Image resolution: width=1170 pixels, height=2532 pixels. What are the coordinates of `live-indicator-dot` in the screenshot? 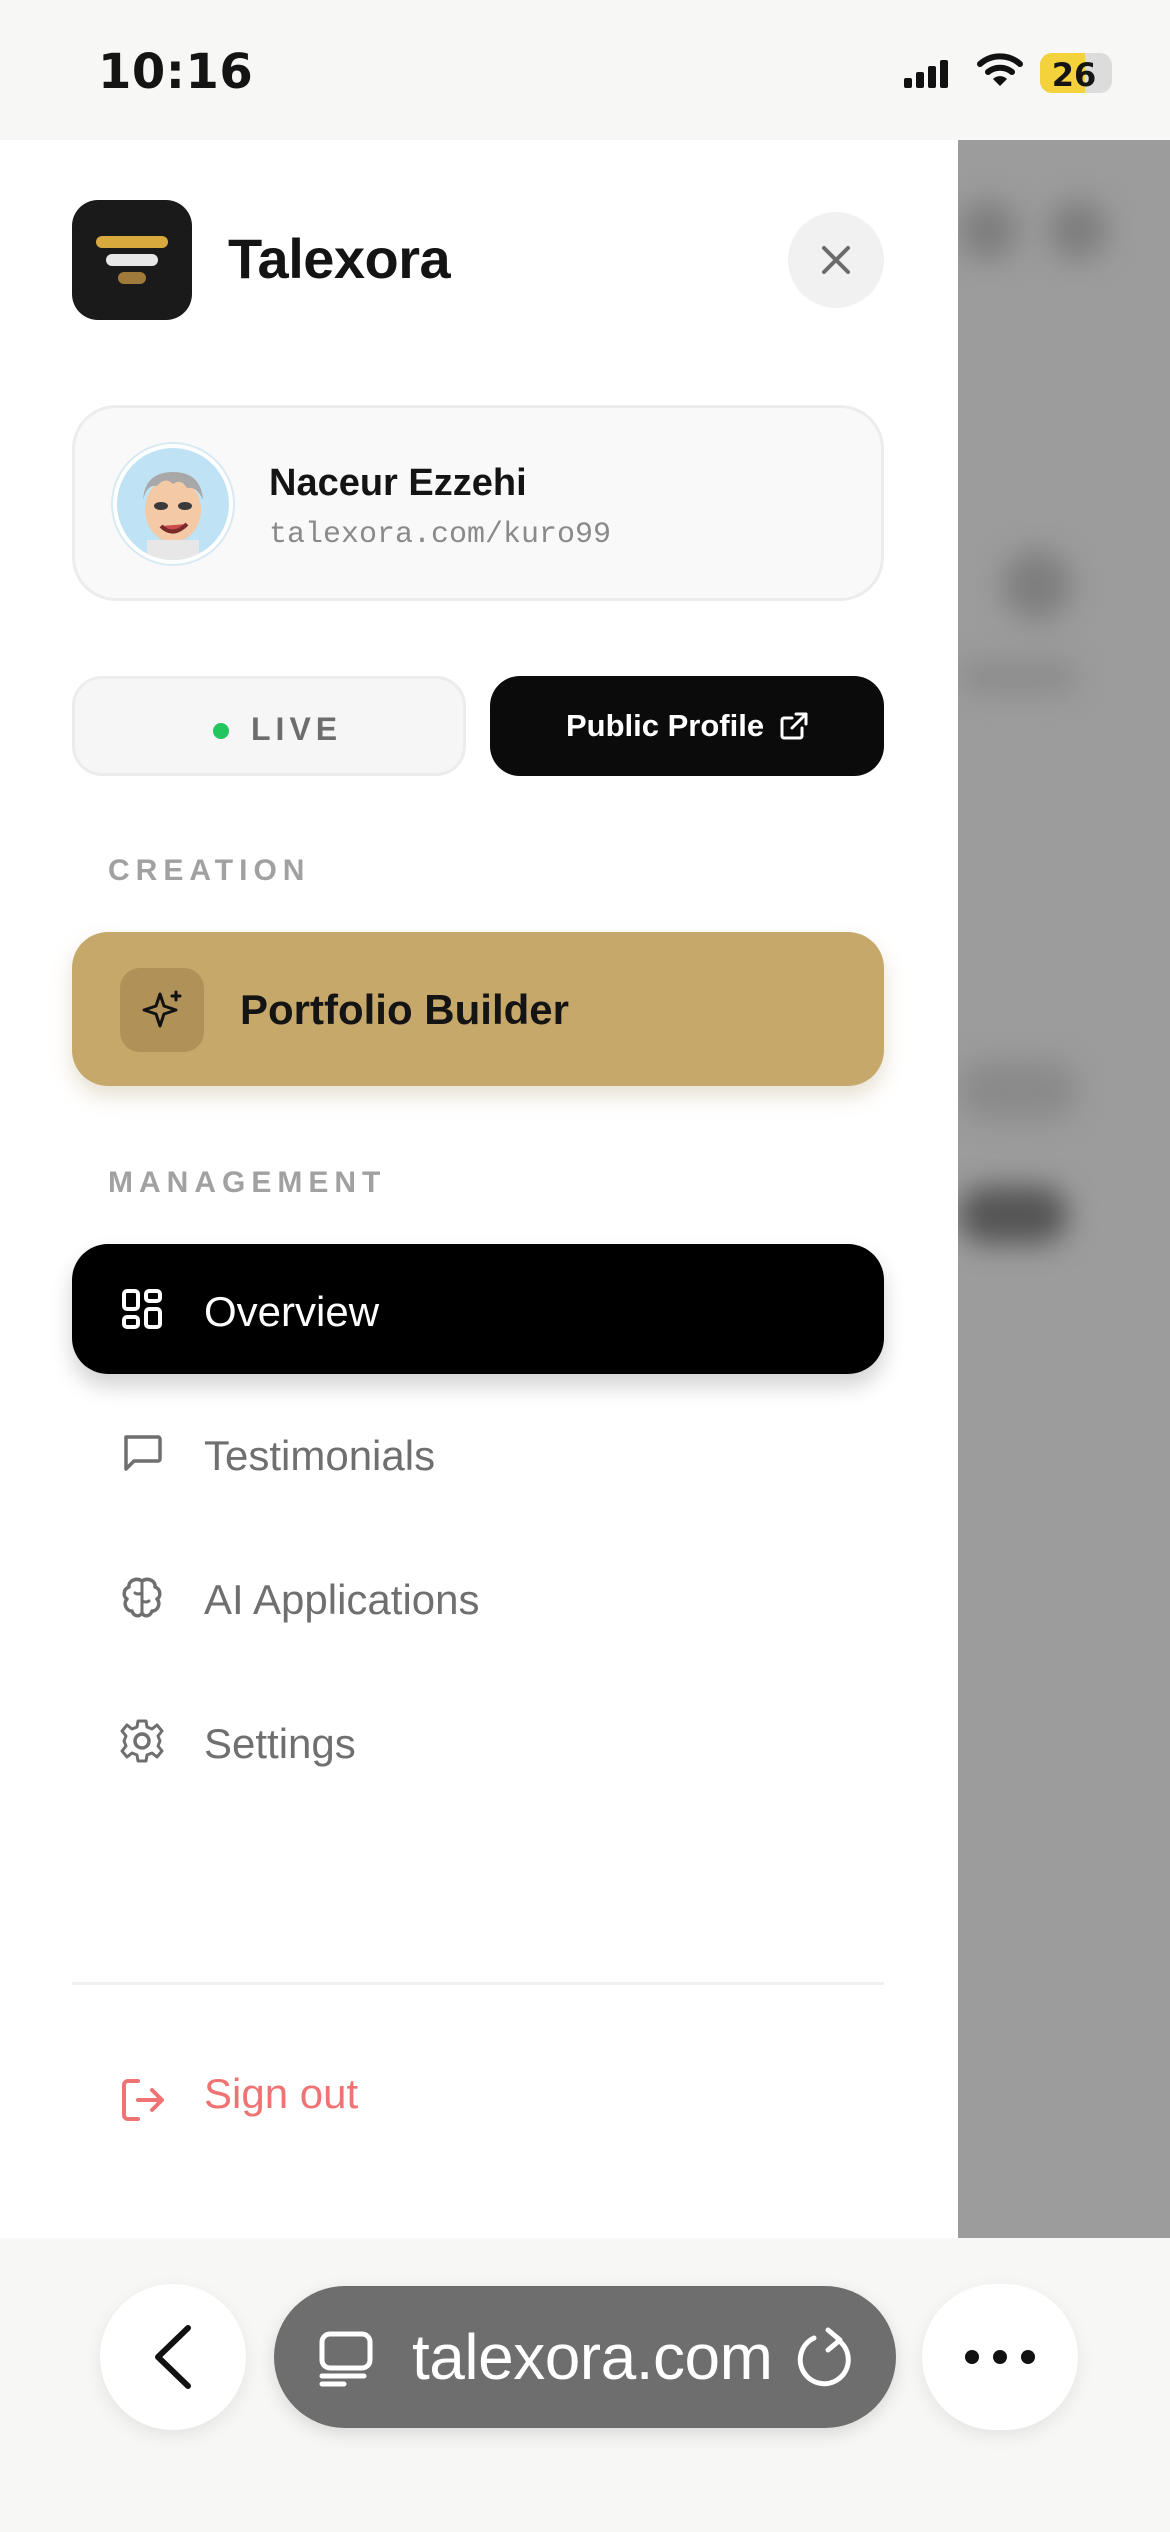 It's located at (221, 731).